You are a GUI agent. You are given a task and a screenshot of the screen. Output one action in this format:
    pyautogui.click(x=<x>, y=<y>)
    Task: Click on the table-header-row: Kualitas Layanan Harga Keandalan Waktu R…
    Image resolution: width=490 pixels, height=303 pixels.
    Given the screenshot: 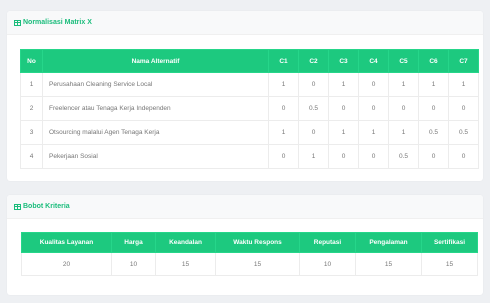 What is the action you would take?
    pyautogui.click(x=249, y=242)
    